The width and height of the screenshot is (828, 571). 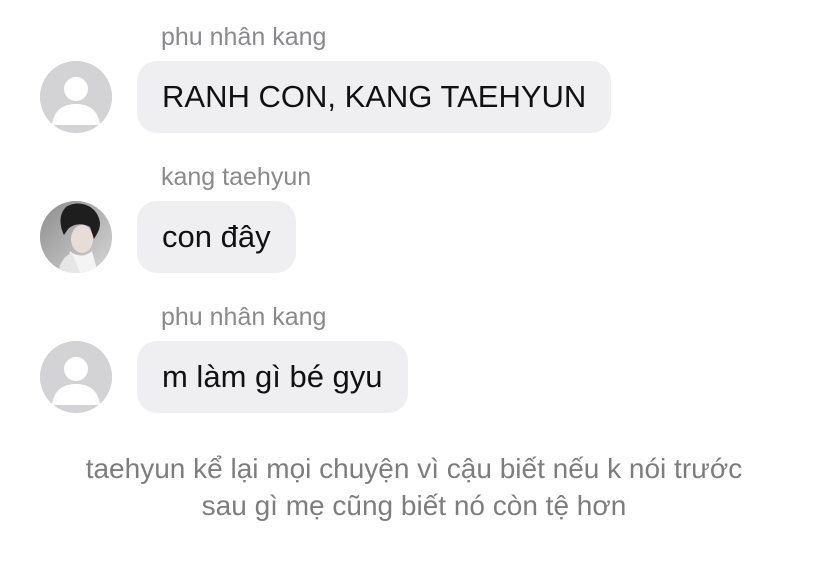 What do you see at coordinates (216, 237) in the screenshot?
I see `message-bubble: con đây` at bounding box center [216, 237].